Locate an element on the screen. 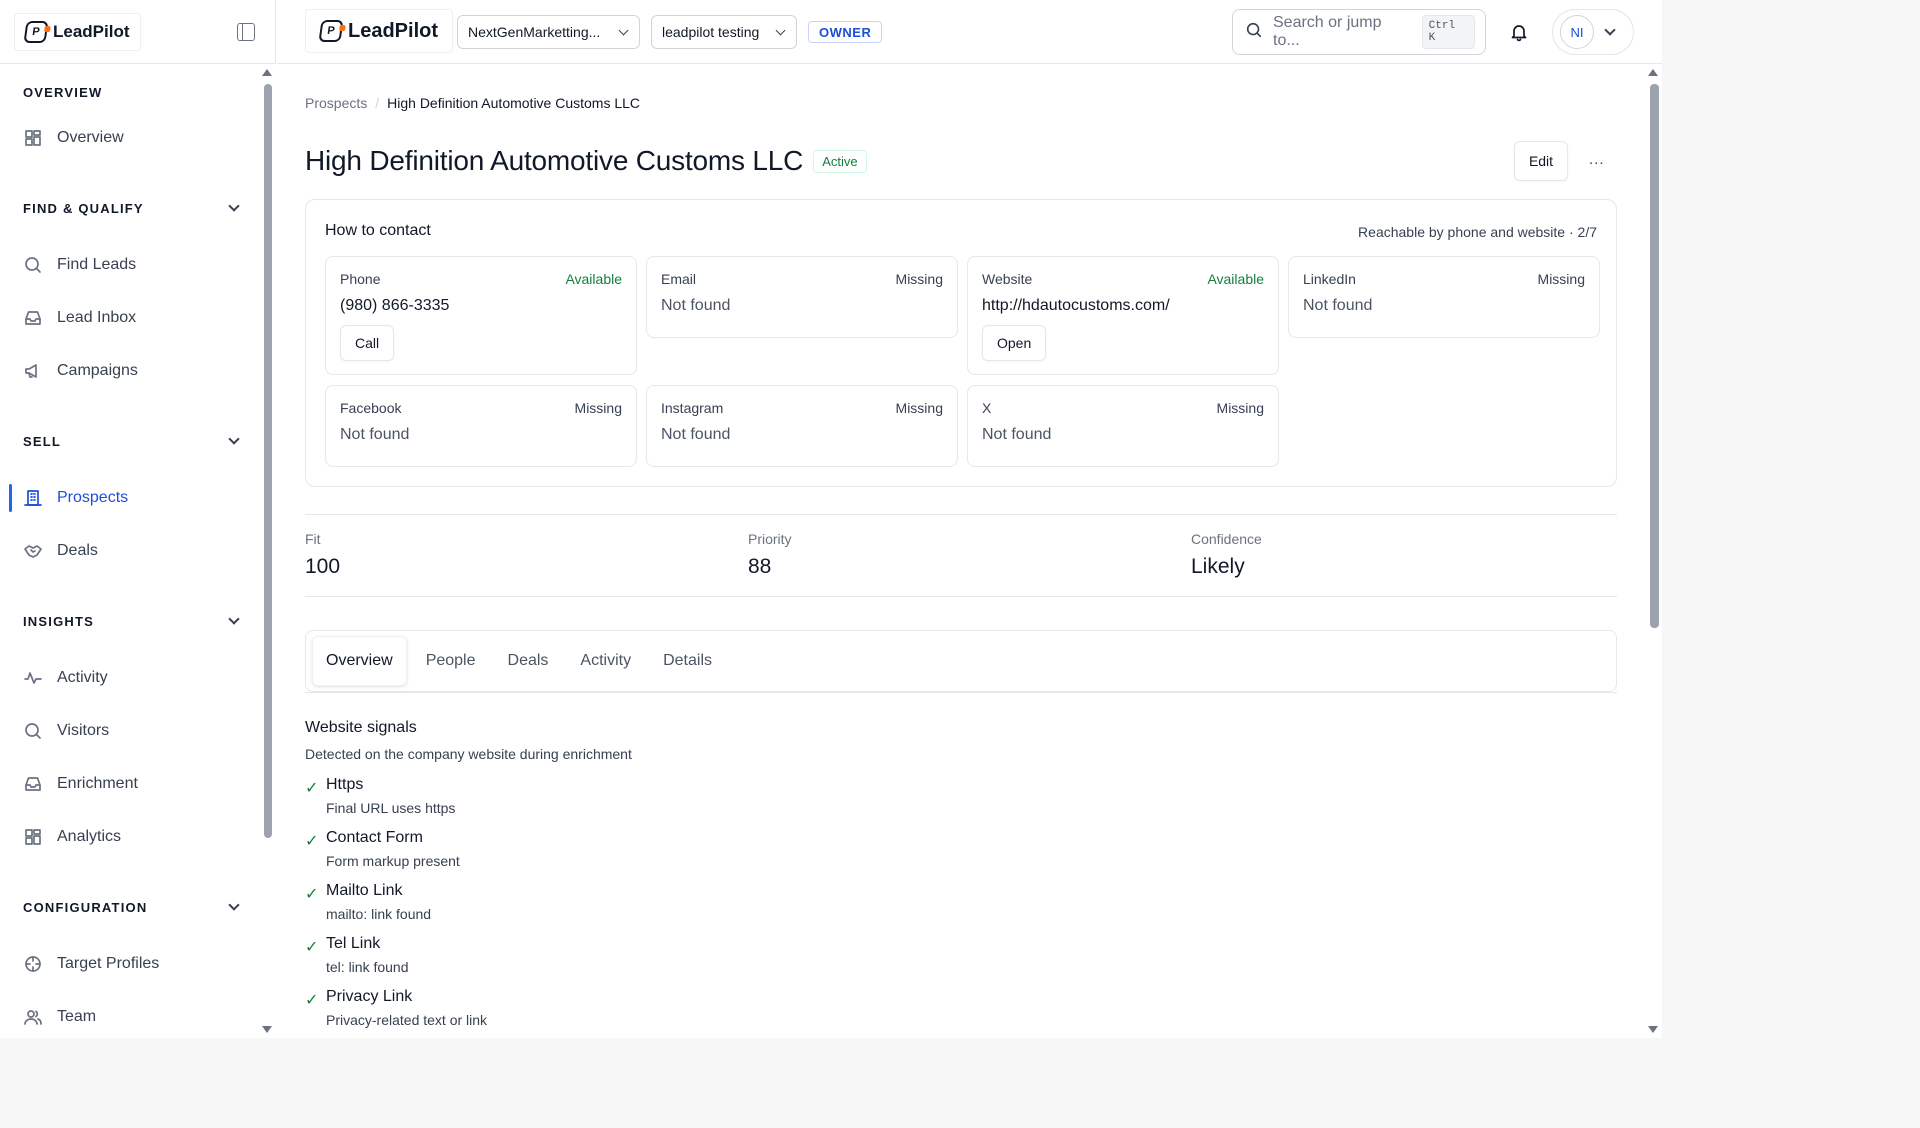  page-title: High Definition Automotive Customs LLC is located at coordinates (554, 160).